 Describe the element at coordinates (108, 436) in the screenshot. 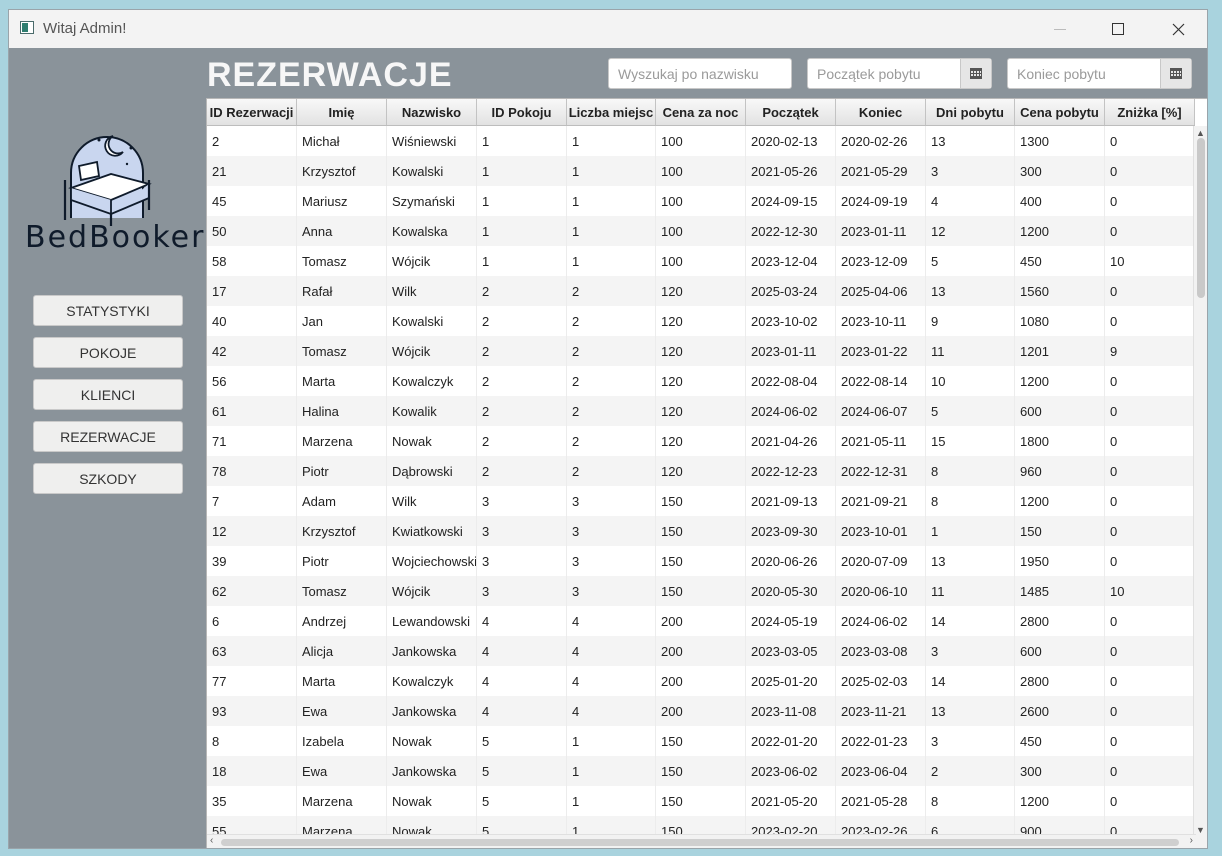

I see `nav-button-rezerwacje: REZERWACJE` at that location.